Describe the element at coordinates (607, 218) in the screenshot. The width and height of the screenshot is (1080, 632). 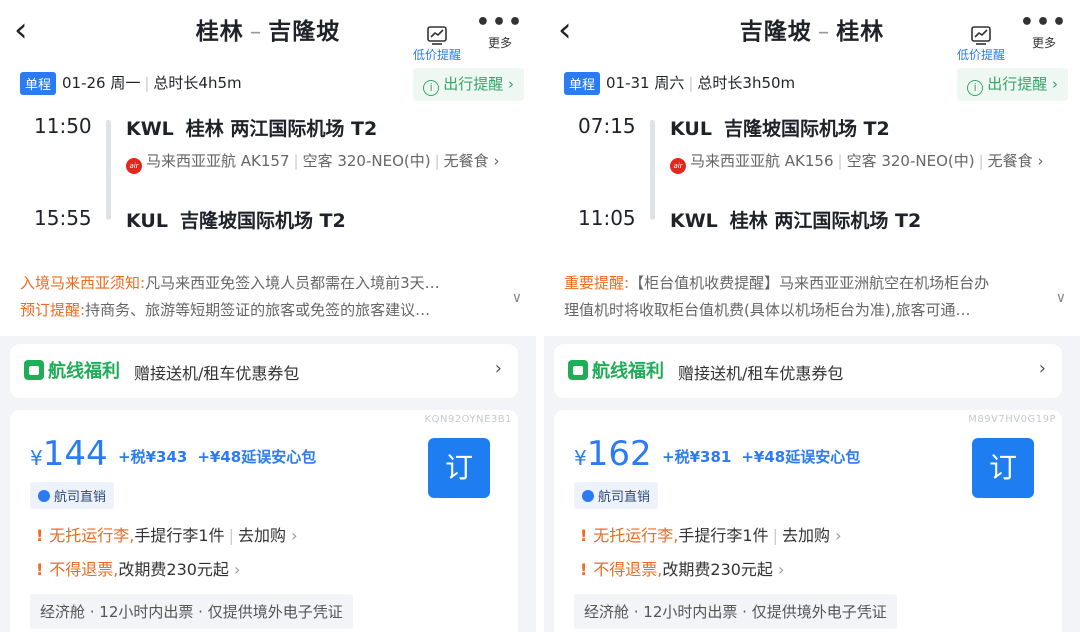
I see `arrival-time: 11:05` at that location.